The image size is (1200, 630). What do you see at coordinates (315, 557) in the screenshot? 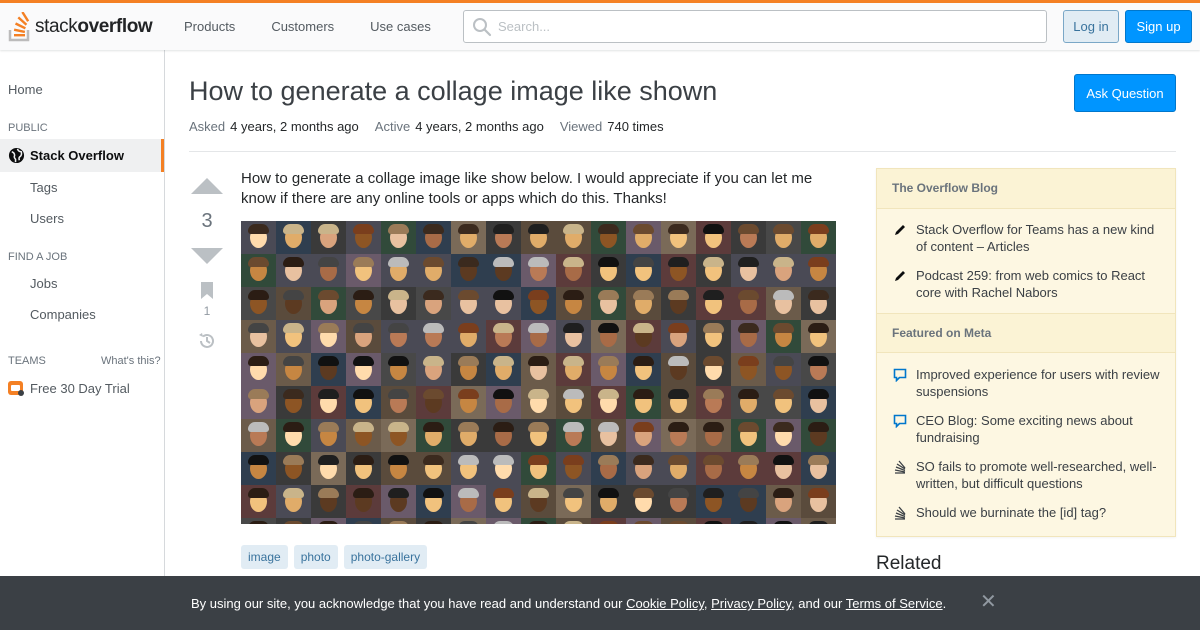
I see `tag-photo: photo` at bounding box center [315, 557].